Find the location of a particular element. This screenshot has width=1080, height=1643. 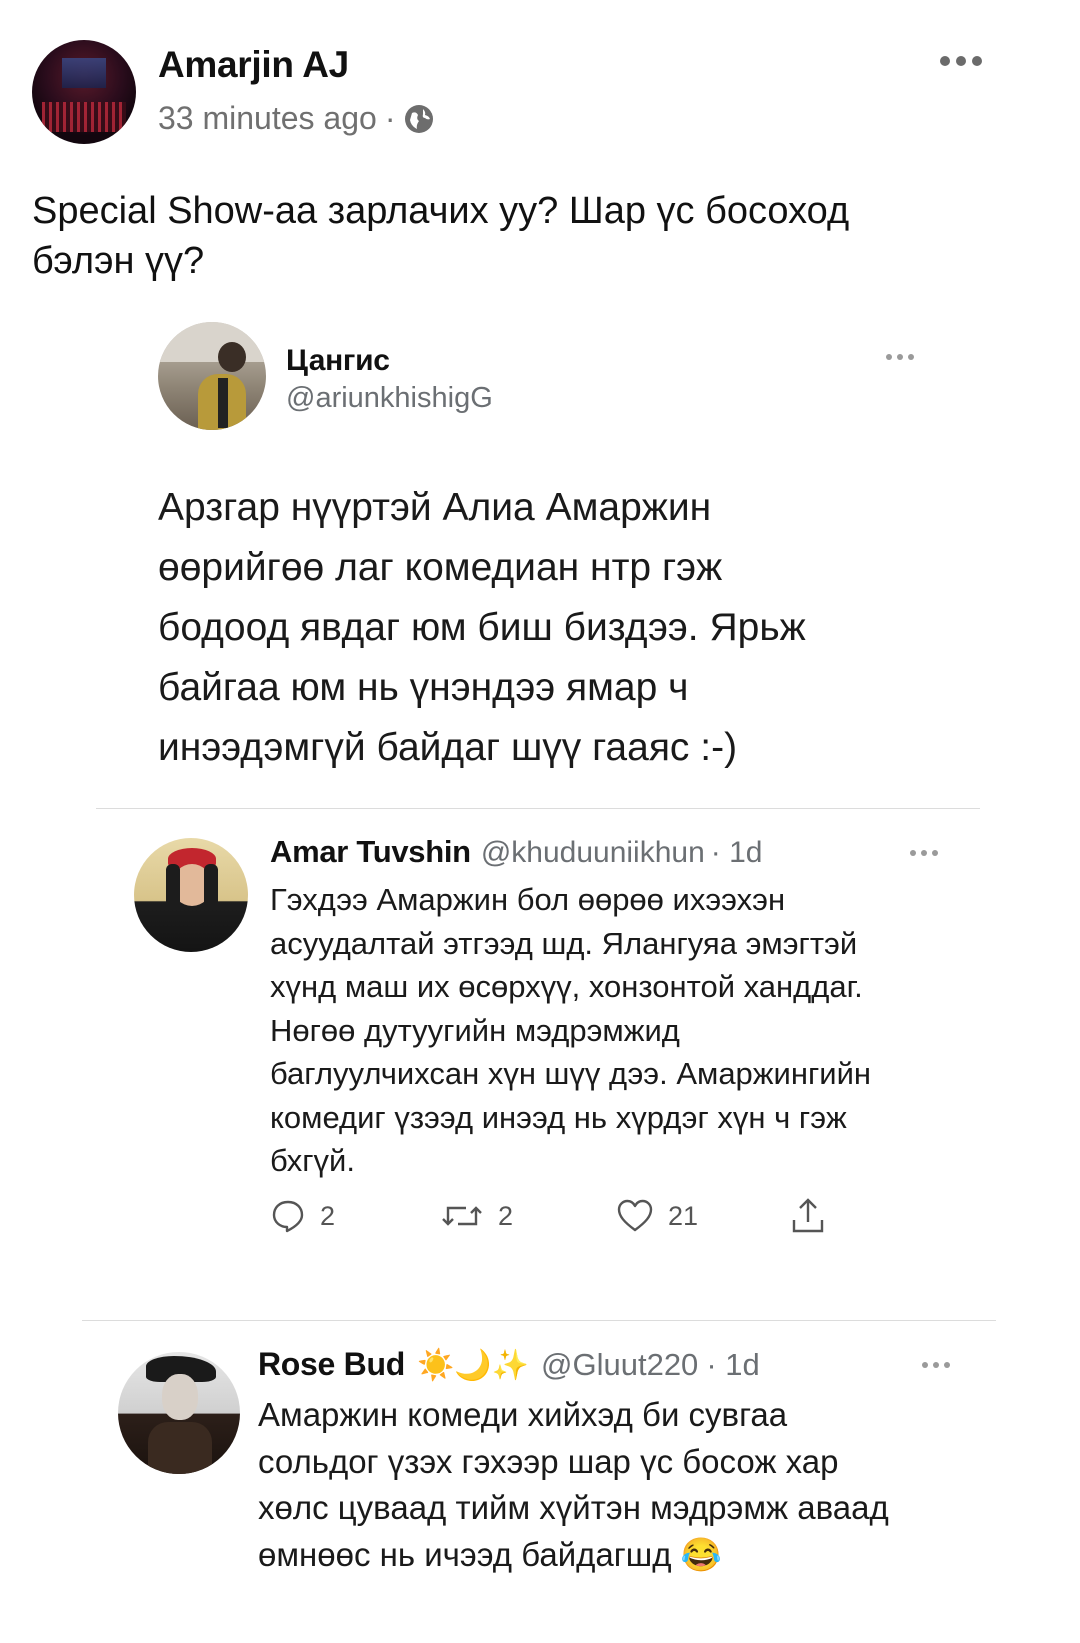

post-timestamp: 33 minutes ago is located at coordinates (267, 118).